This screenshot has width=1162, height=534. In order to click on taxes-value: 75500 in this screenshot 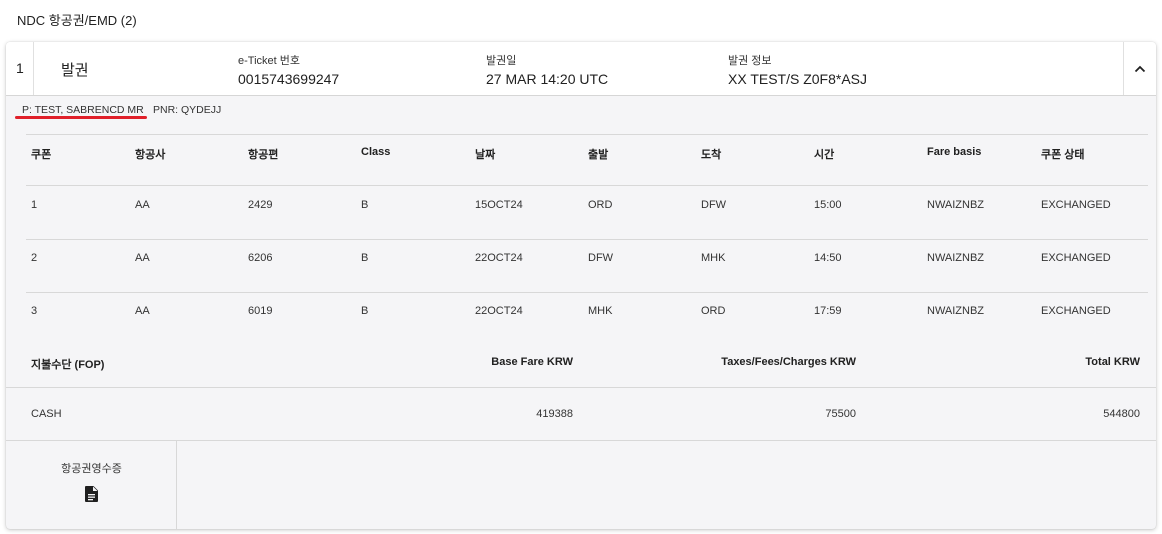, I will do `click(840, 414)`.